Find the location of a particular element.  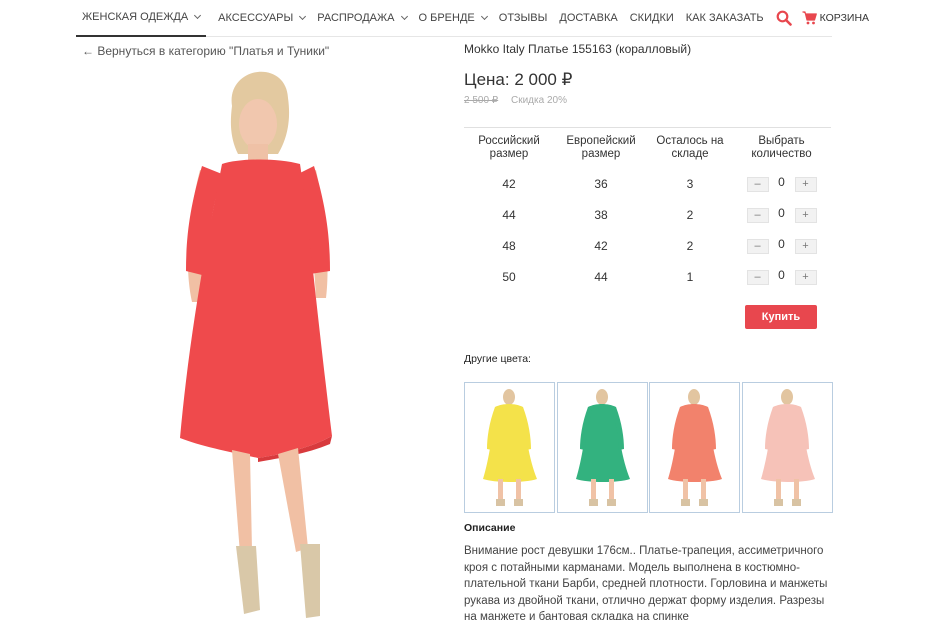

size-cell-ru: 48 is located at coordinates (509, 245).